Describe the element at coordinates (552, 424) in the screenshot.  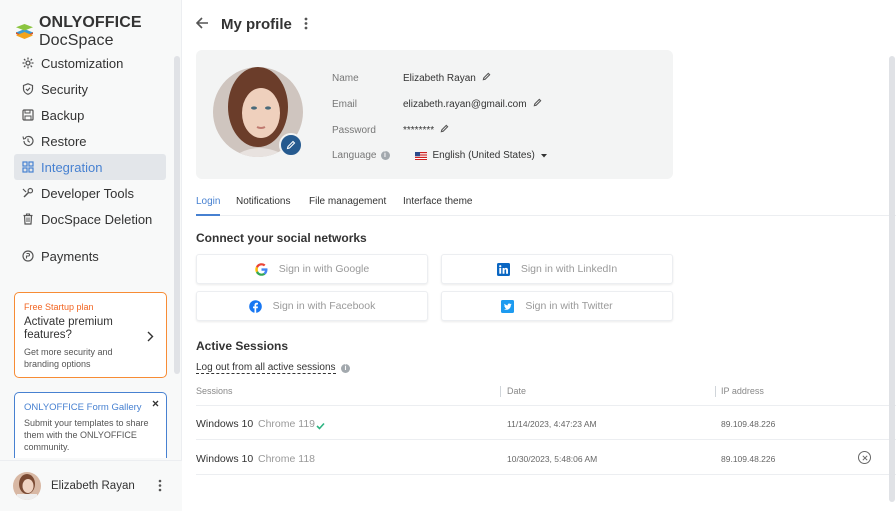
I see `session-date: 11/14/2023, 4:47:23 AM` at that location.